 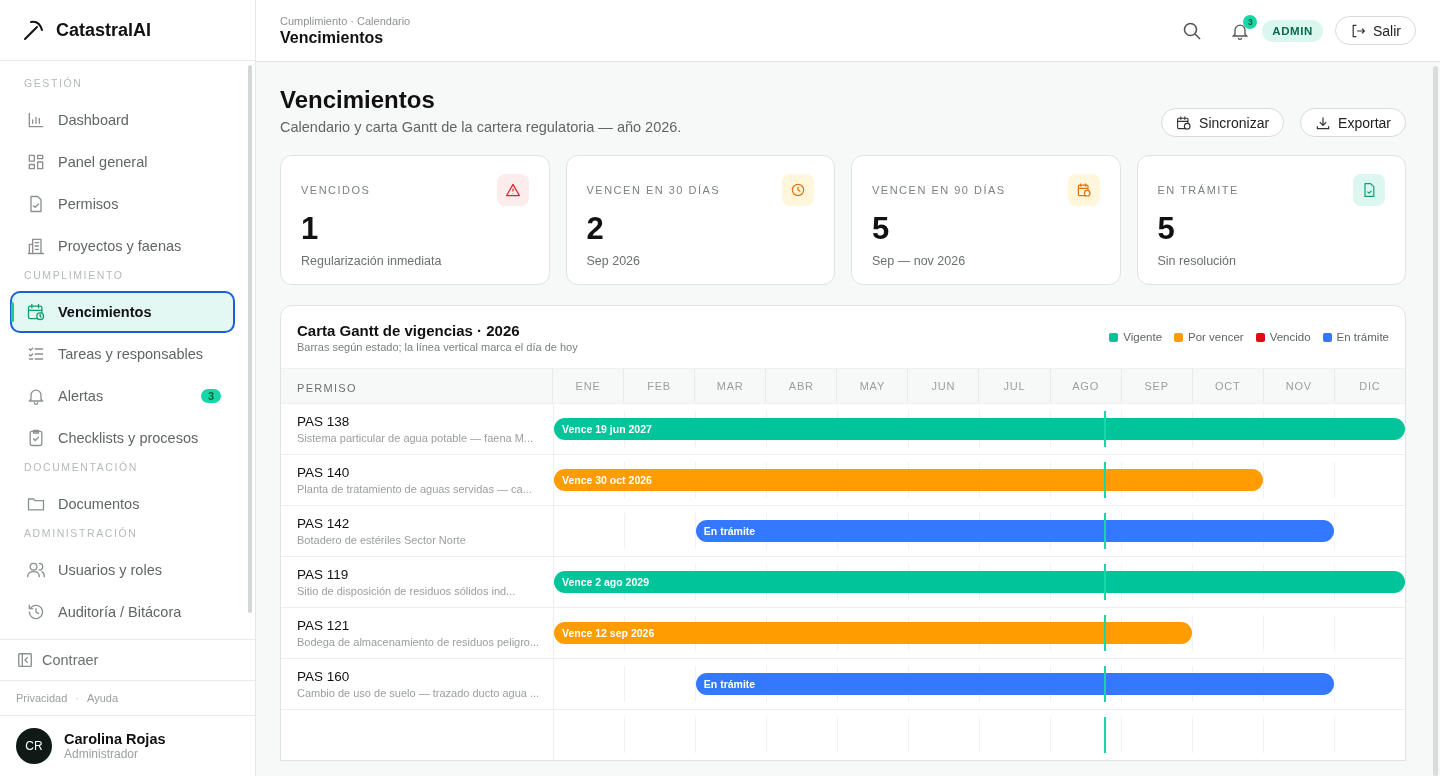 I want to click on section-title: ADMINISTRACIÓN, so click(x=81, y=533).